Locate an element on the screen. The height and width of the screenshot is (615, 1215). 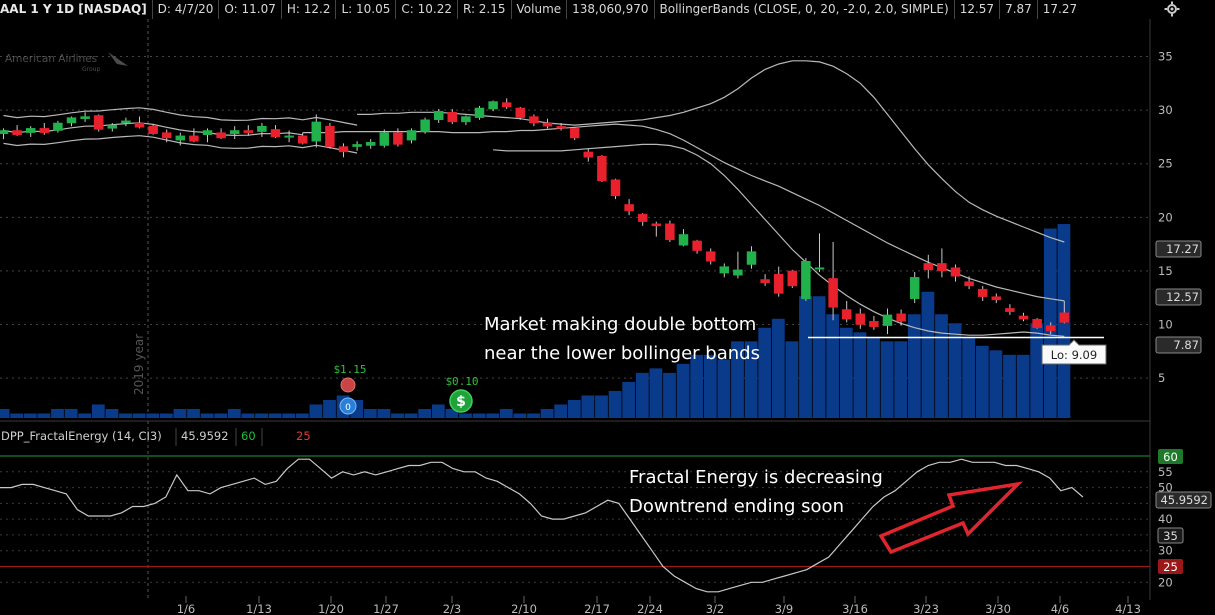
time-tick-label: 4/6 is located at coordinates (1060, 608).